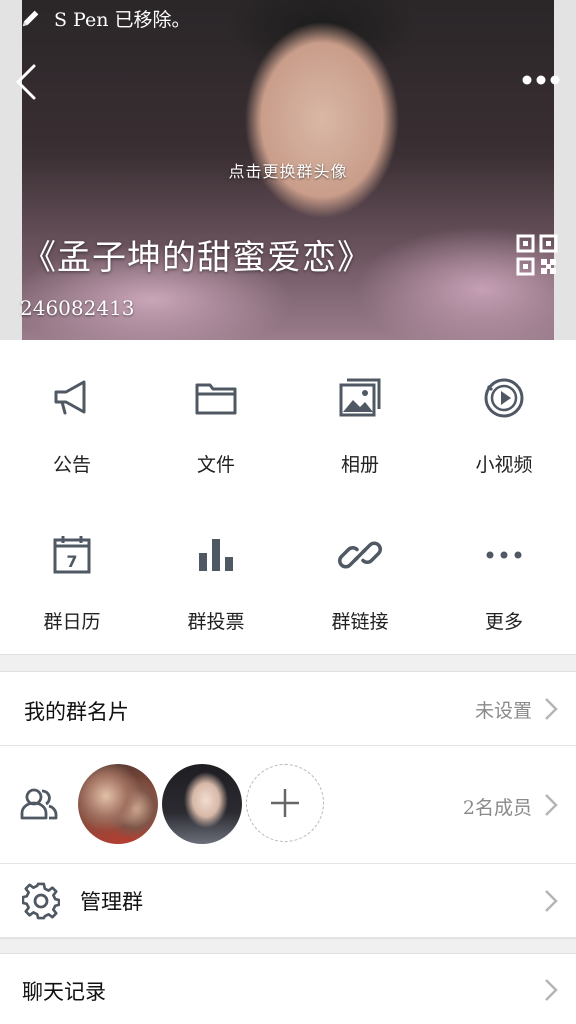 This screenshot has height=1024, width=576. What do you see at coordinates (76, 712) in the screenshot?
I see `my-group-card-title: 我的群名片` at bounding box center [76, 712].